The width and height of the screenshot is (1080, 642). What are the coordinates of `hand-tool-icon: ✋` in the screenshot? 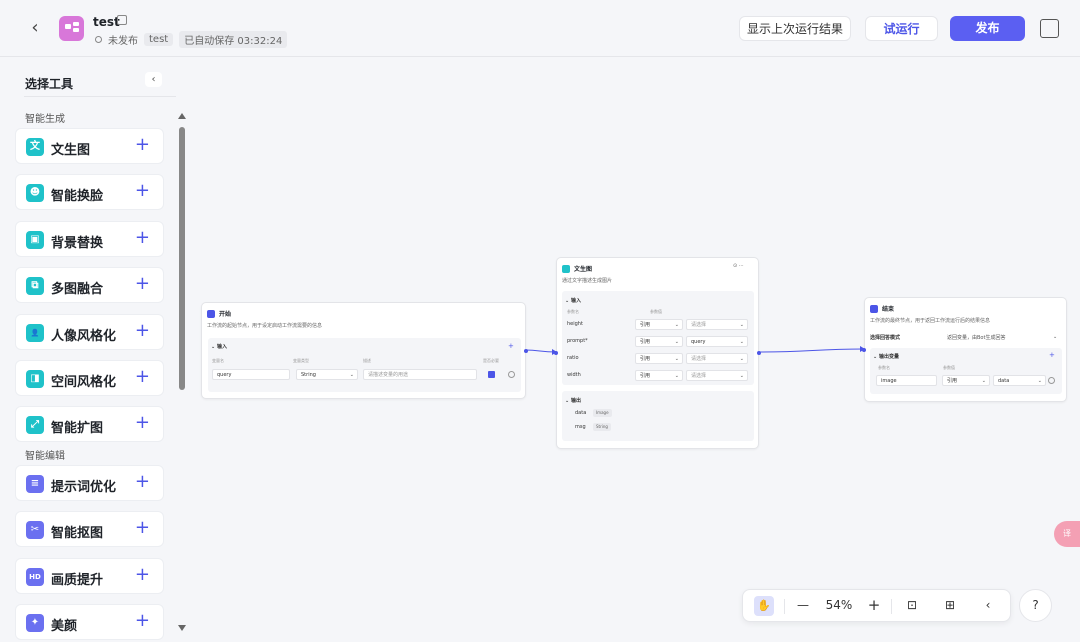 It's located at (764, 606).